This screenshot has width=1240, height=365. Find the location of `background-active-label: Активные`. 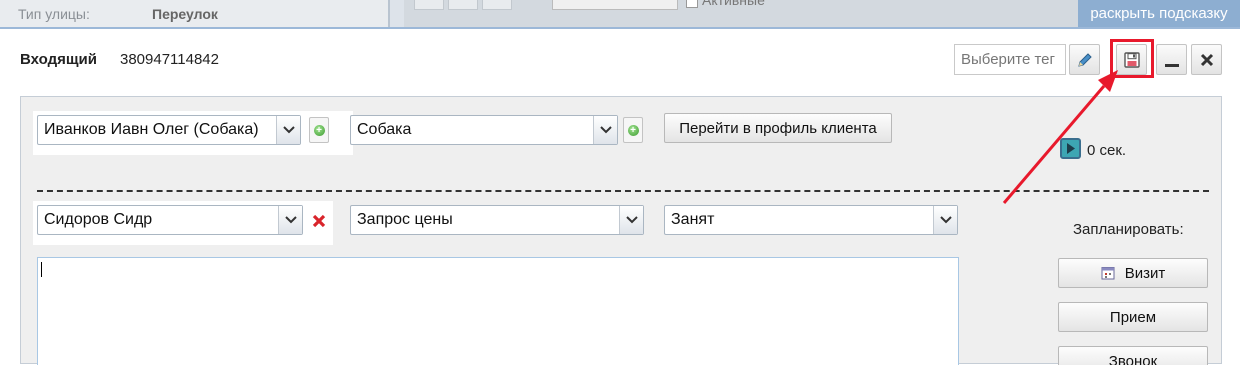

background-active-label: Активные is located at coordinates (733, 4).